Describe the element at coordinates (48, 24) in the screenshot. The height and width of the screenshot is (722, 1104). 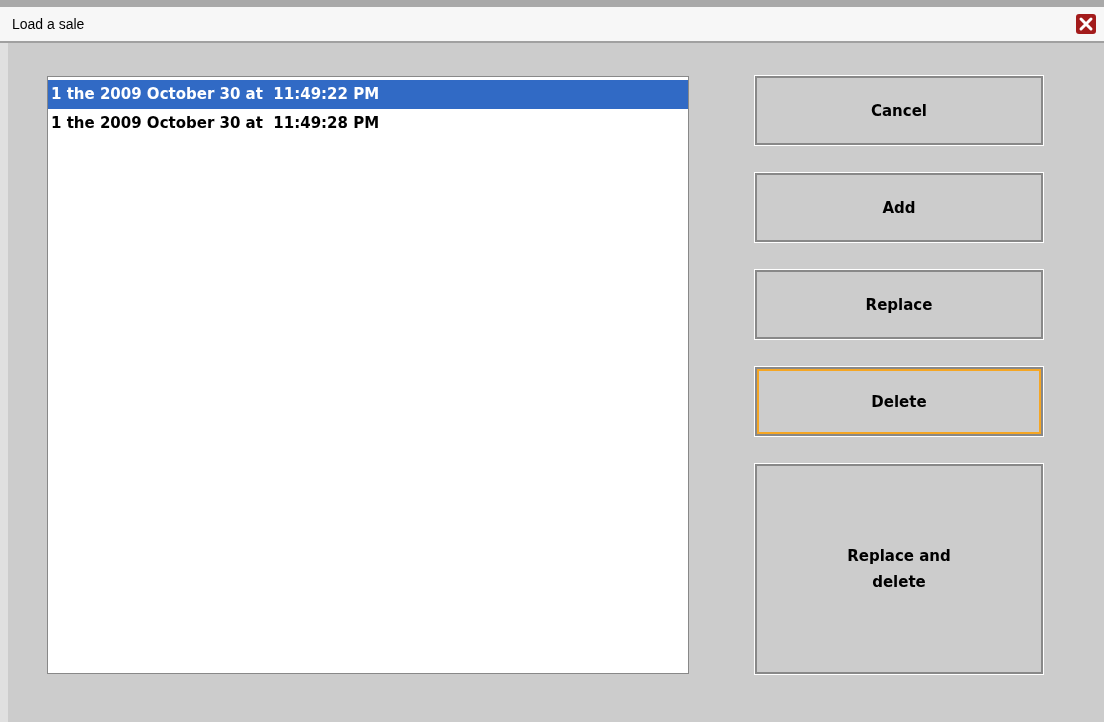
I see `window-title: Load a sale` at that location.